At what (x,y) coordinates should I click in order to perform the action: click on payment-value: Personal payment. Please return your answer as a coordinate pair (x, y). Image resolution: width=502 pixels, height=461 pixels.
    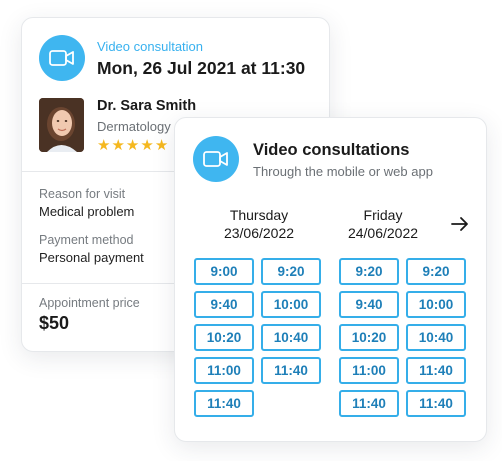
    Looking at the image, I should click on (91, 257).